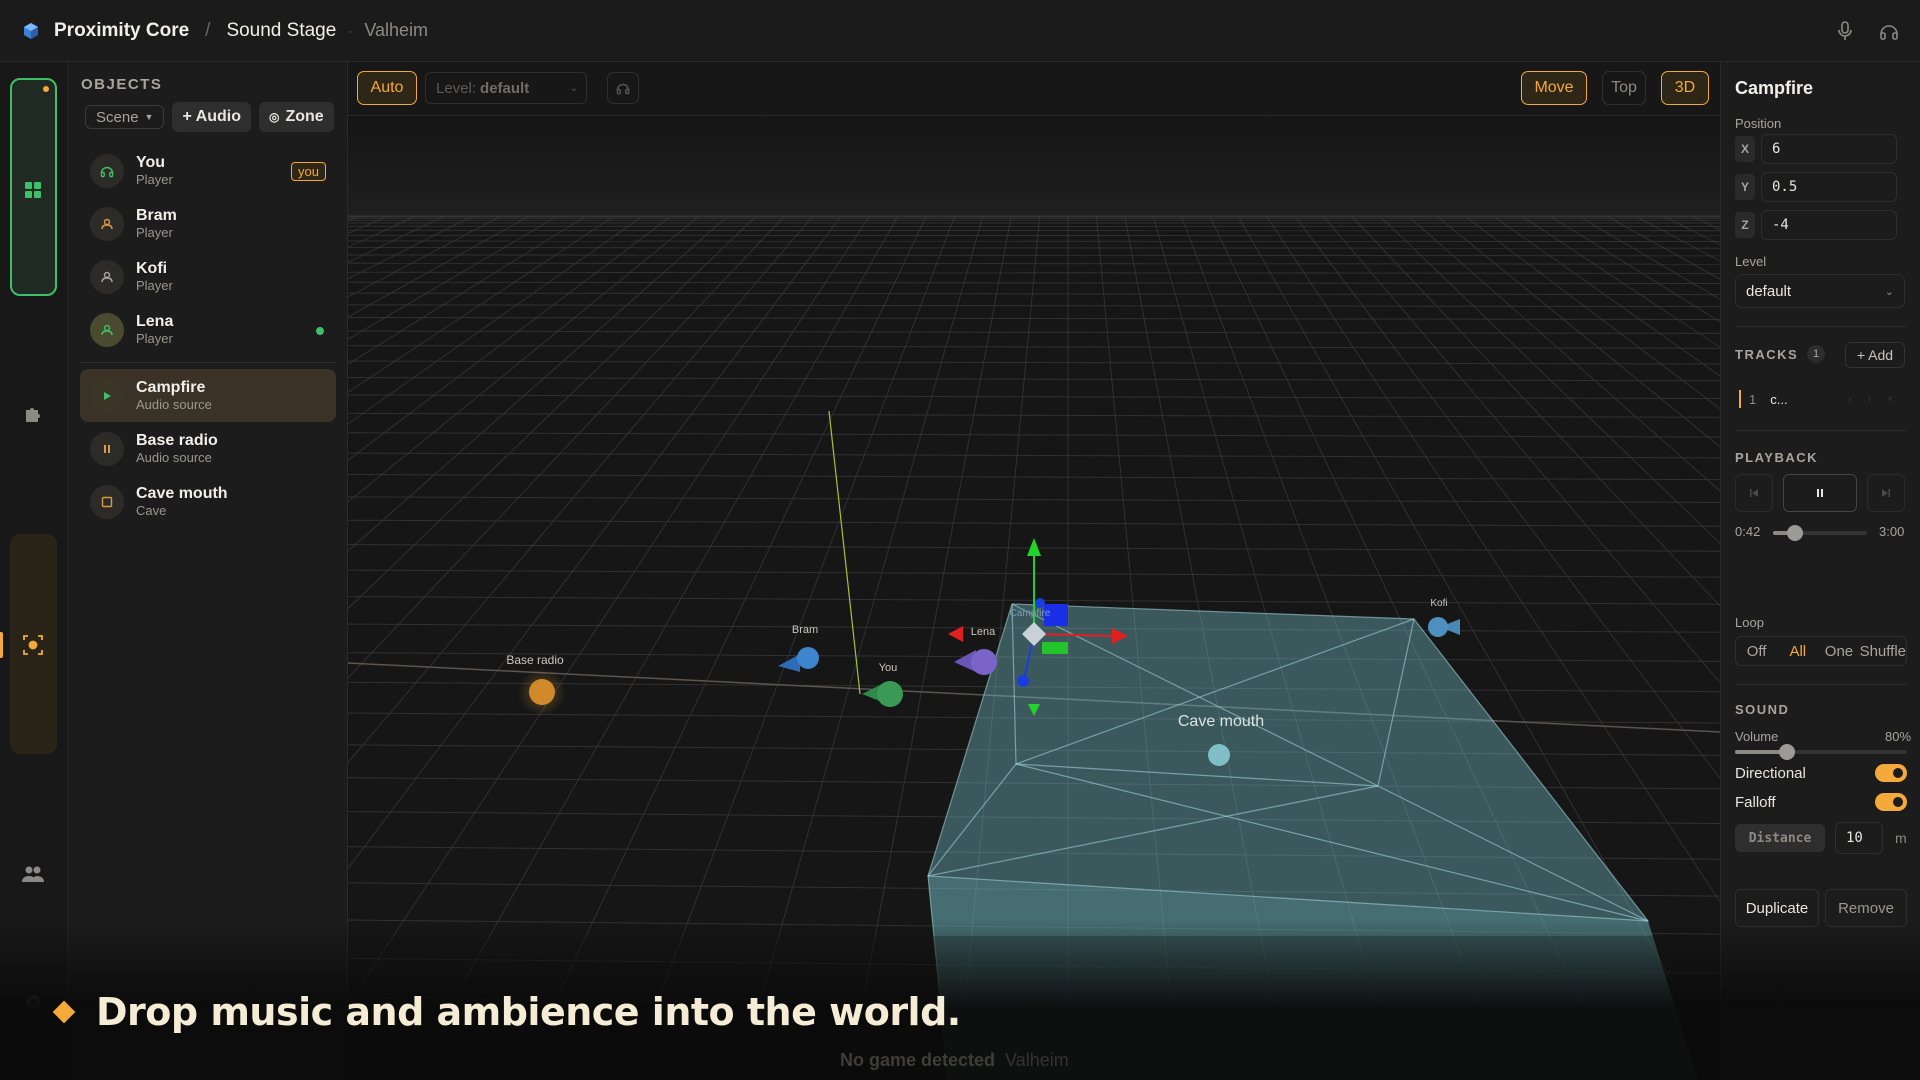 This screenshot has width=1920, height=1080. I want to click on loop-option-shuffle: Shuffle, so click(1883, 651).